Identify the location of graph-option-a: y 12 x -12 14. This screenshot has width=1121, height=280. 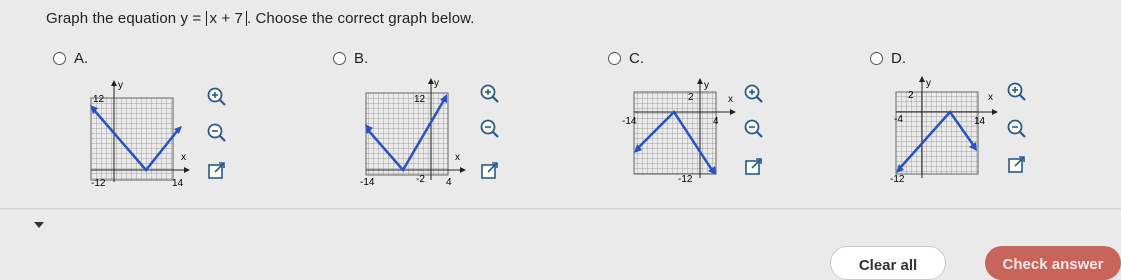
(140, 134).